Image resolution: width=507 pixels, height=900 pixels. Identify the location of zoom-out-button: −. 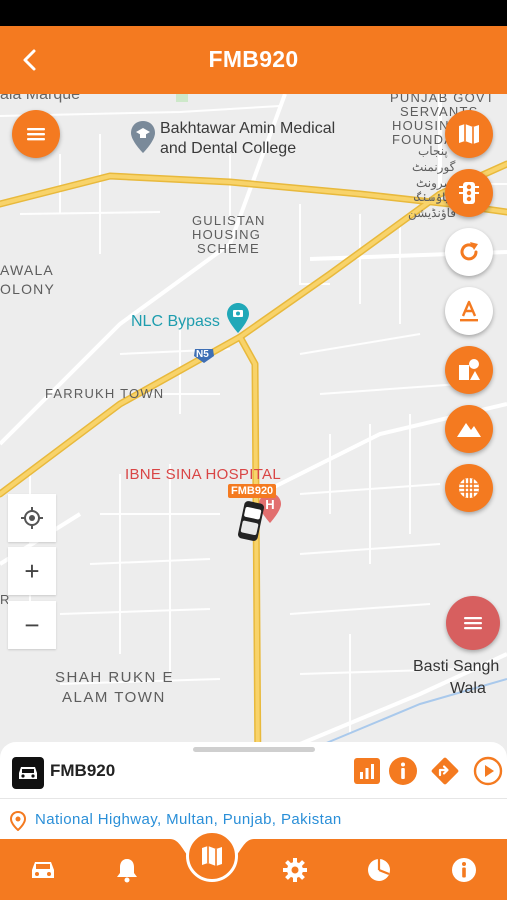
(32, 625).